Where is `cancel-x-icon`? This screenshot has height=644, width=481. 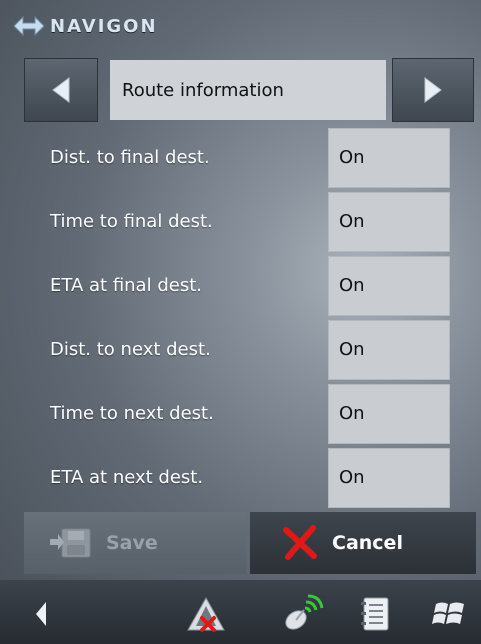 cancel-x-icon is located at coordinates (300, 542).